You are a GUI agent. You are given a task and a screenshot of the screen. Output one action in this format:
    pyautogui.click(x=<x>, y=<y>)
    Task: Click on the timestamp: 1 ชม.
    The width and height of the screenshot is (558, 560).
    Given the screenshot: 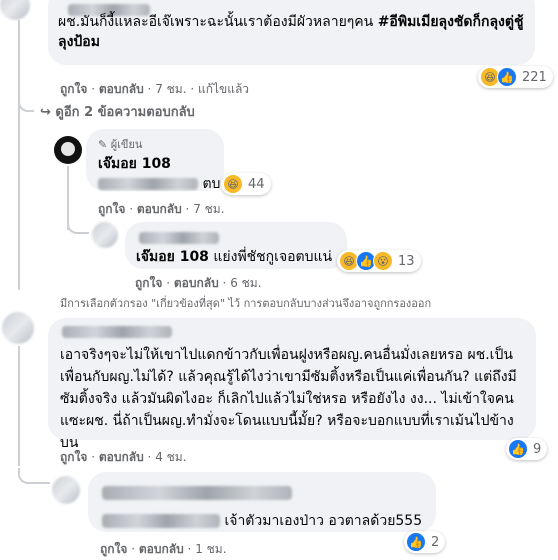 What is the action you would take?
    pyautogui.click(x=210, y=549)
    